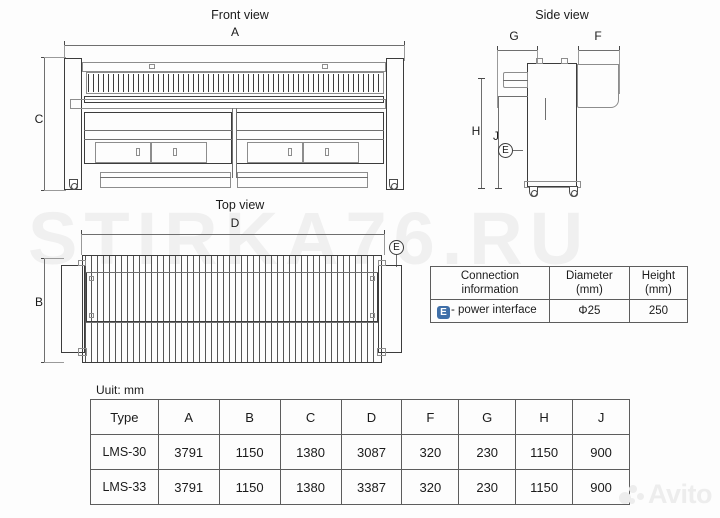  Describe the element at coordinates (514, 36) in the screenshot. I see `side-view-dim-g-label: G` at that location.